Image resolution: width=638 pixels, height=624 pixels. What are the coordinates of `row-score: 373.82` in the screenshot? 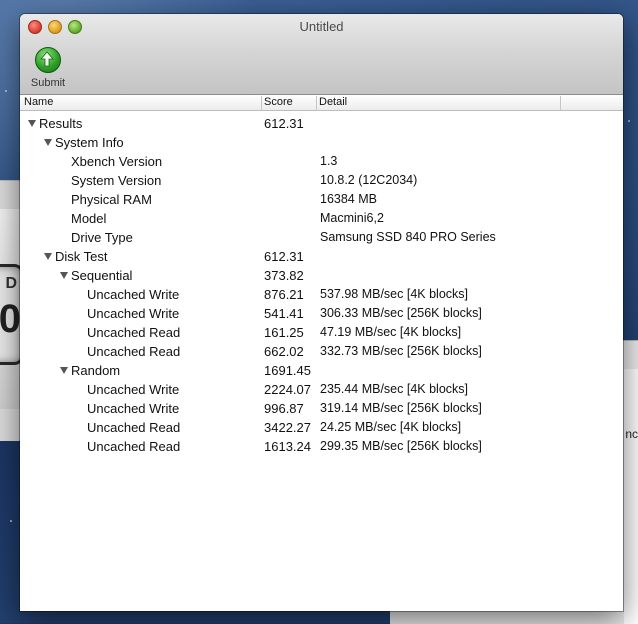 It's located at (284, 275).